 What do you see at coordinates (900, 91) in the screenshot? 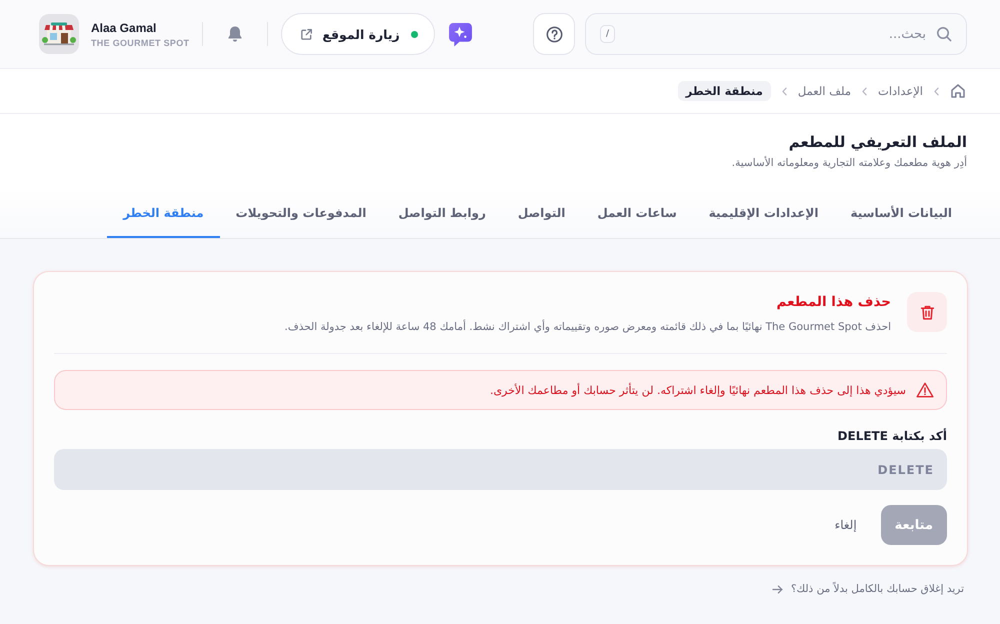
I see `breadcrumb-link: الإعدادات` at bounding box center [900, 91].